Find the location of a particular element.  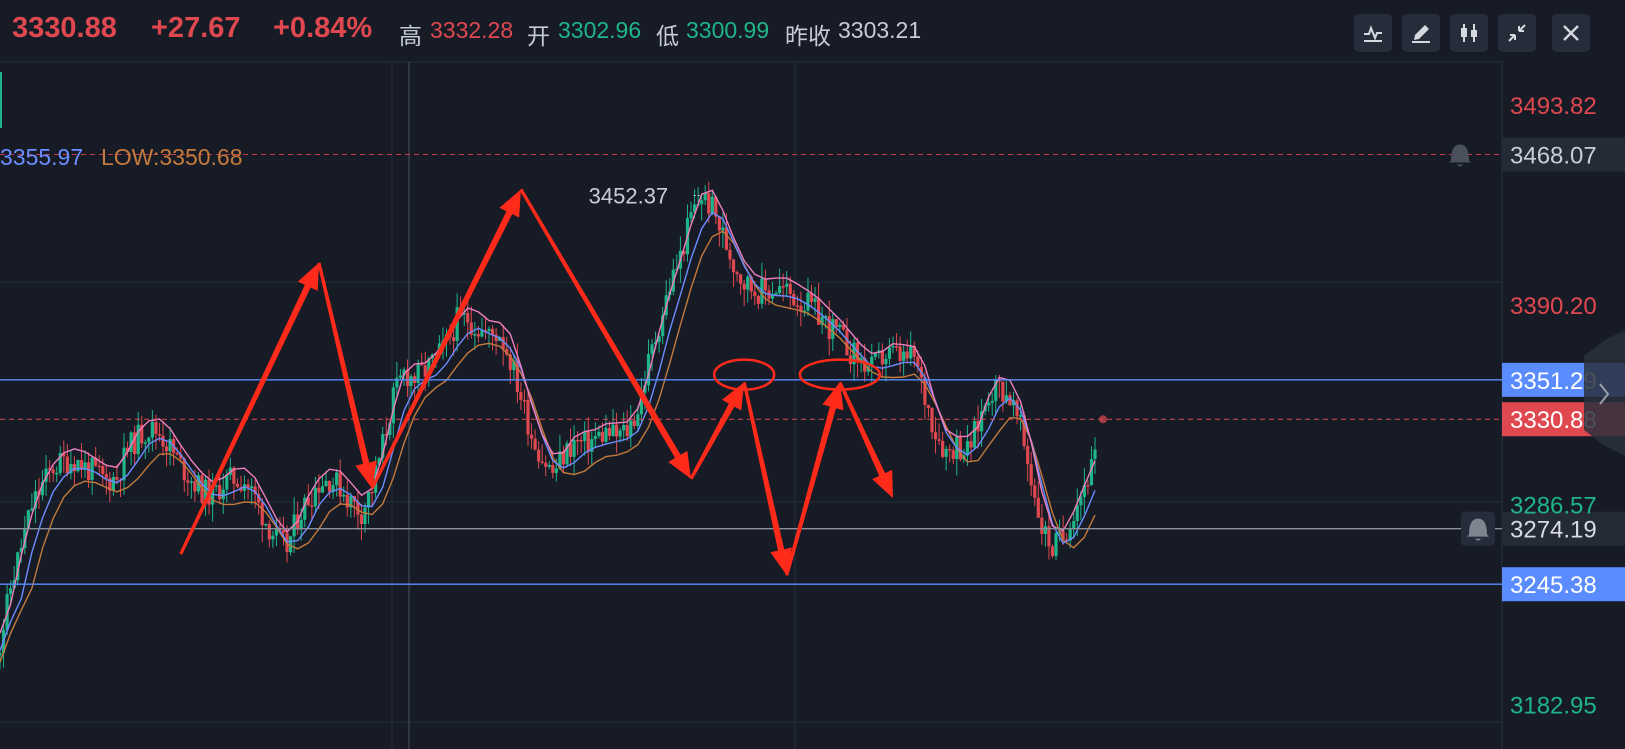

chart-type-button is located at coordinates (1469, 33).